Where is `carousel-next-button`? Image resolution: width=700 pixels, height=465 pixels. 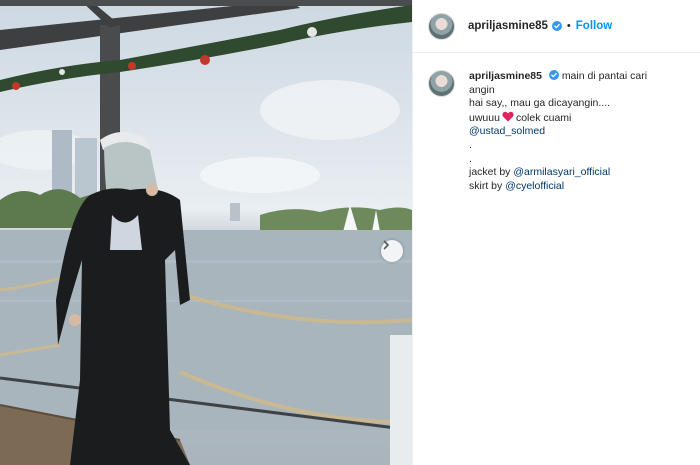
carousel-next-button is located at coordinates (392, 251).